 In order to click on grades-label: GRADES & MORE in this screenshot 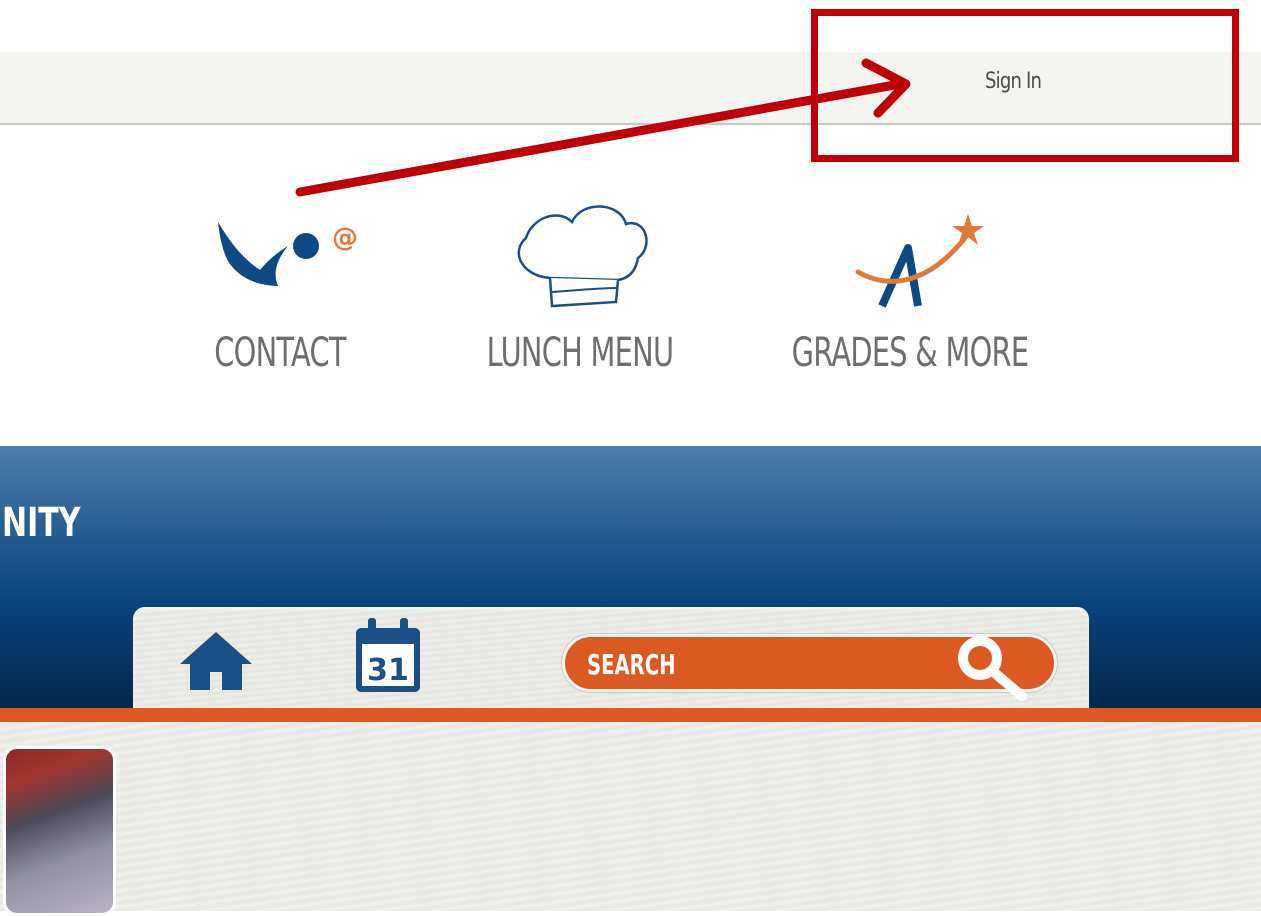, I will do `click(910, 353)`.